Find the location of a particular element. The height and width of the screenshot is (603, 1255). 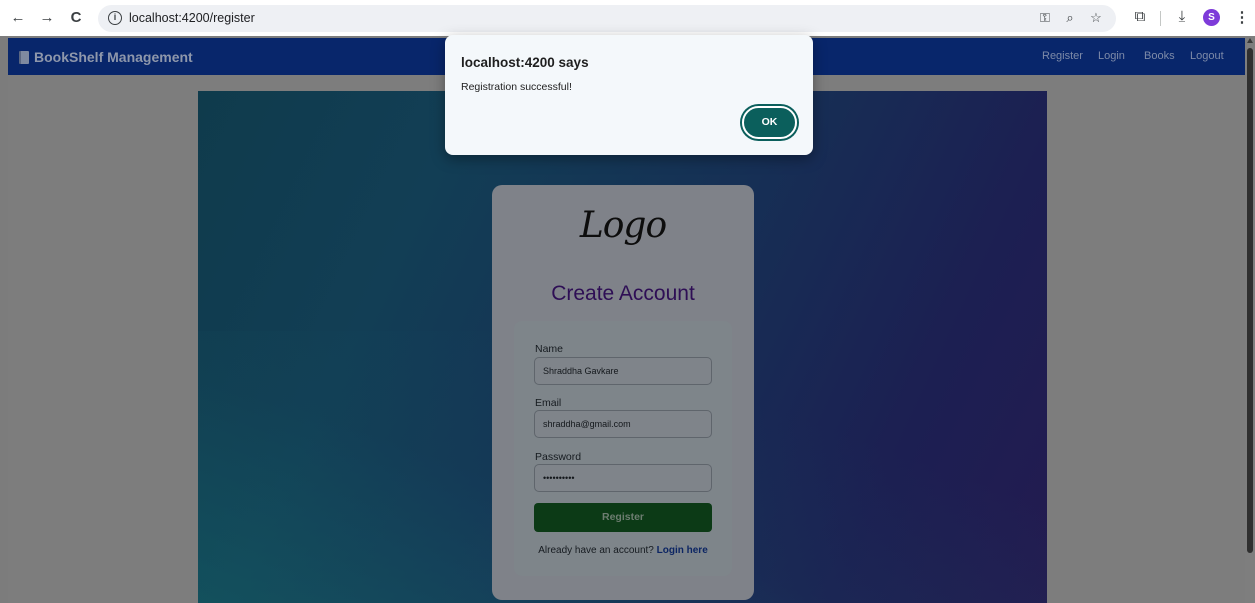

logo: Logo is located at coordinates (623, 225).